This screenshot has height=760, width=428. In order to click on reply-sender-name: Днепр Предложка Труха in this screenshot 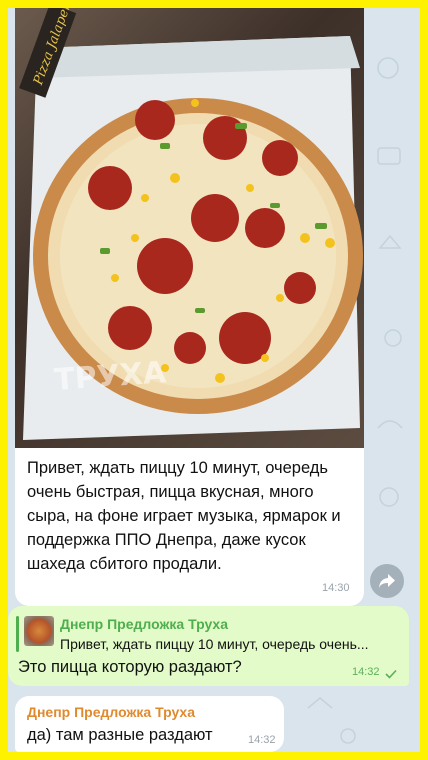, I will do `click(144, 624)`.